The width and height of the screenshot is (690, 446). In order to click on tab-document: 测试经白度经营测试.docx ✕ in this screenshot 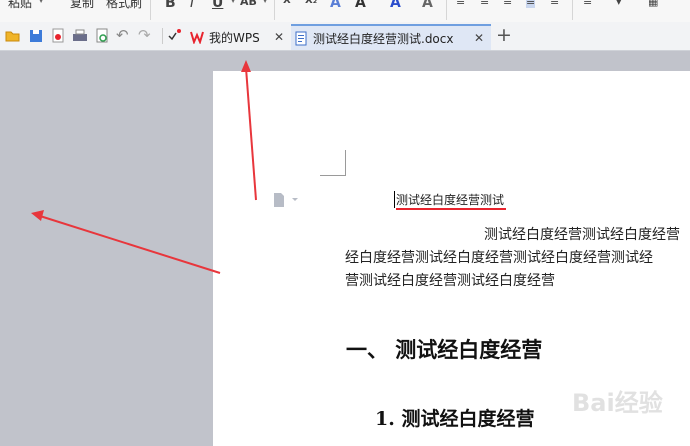, I will do `click(391, 37)`.